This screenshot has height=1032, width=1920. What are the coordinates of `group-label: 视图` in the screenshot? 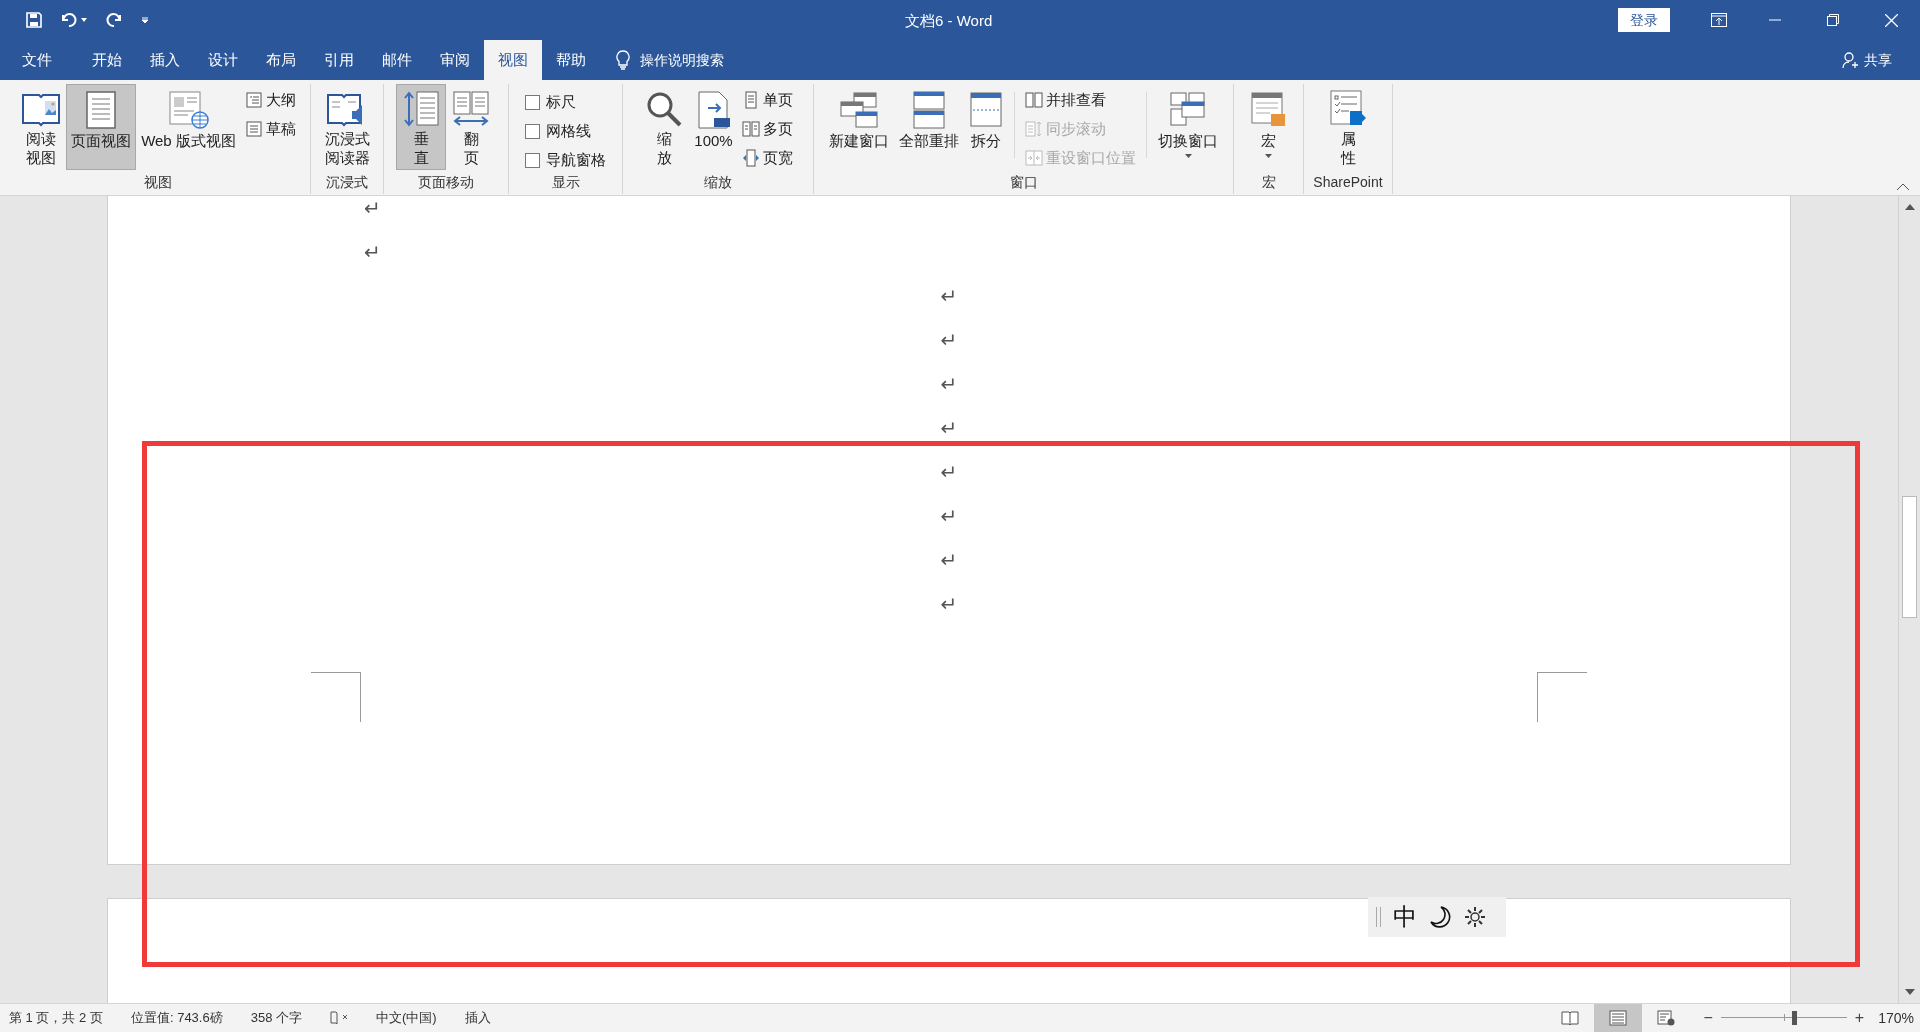 It's located at (158, 182).